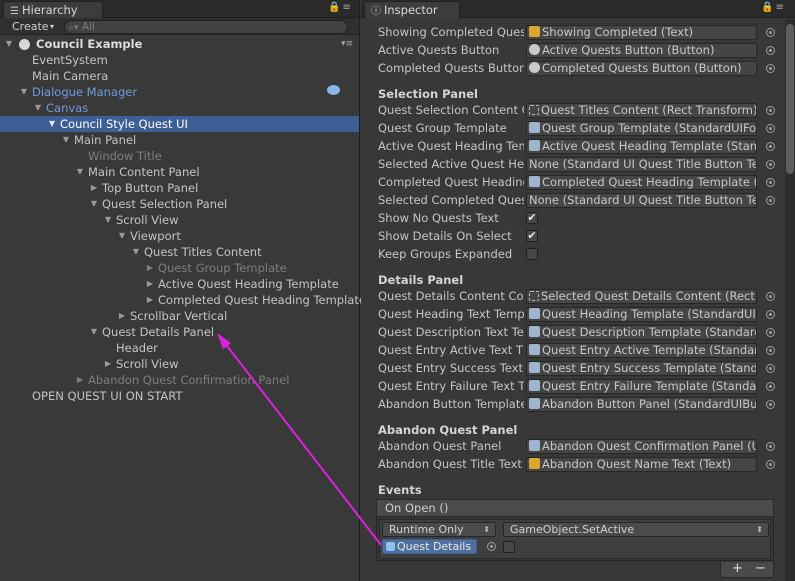 This screenshot has height=581, width=795. Describe the element at coordinates (179, 316) in the screenshot. I see `hierarchy-item: ▶ Scrollbar Vertical` at that location.